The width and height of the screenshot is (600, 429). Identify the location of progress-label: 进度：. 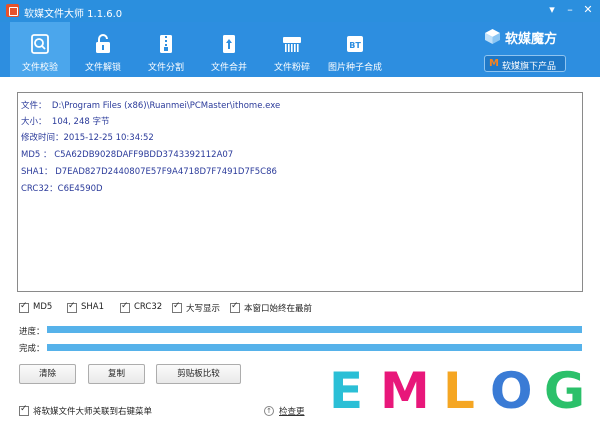
(32, 332).